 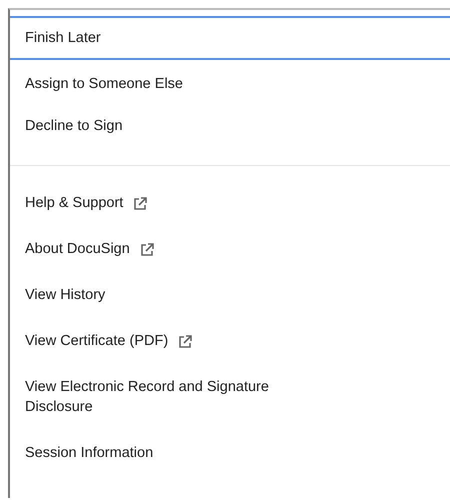 I want to click on menu-item: Decline to Sign, so click(x=230, y=126).